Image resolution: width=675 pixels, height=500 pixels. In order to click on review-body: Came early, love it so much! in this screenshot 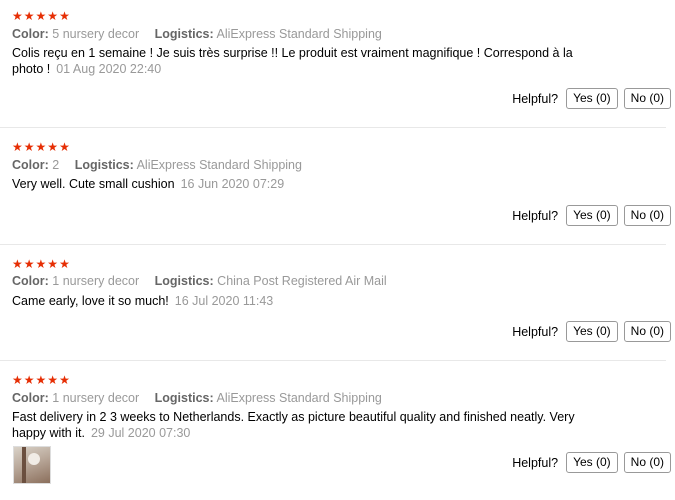, I will do `click(90, 301)`.